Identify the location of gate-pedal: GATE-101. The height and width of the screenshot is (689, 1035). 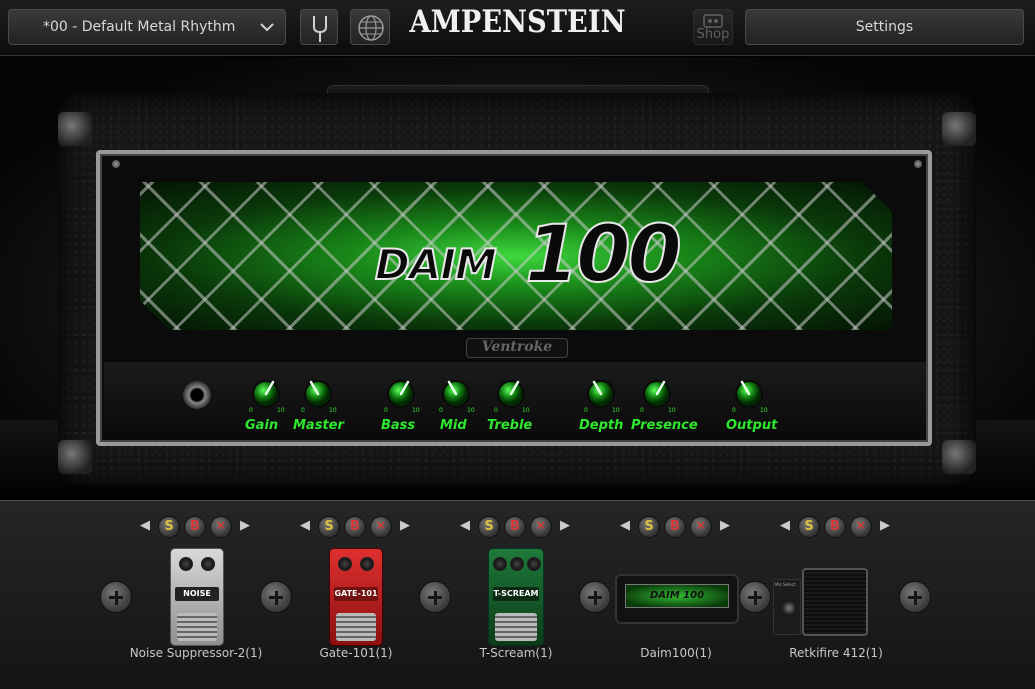
(356, 597).